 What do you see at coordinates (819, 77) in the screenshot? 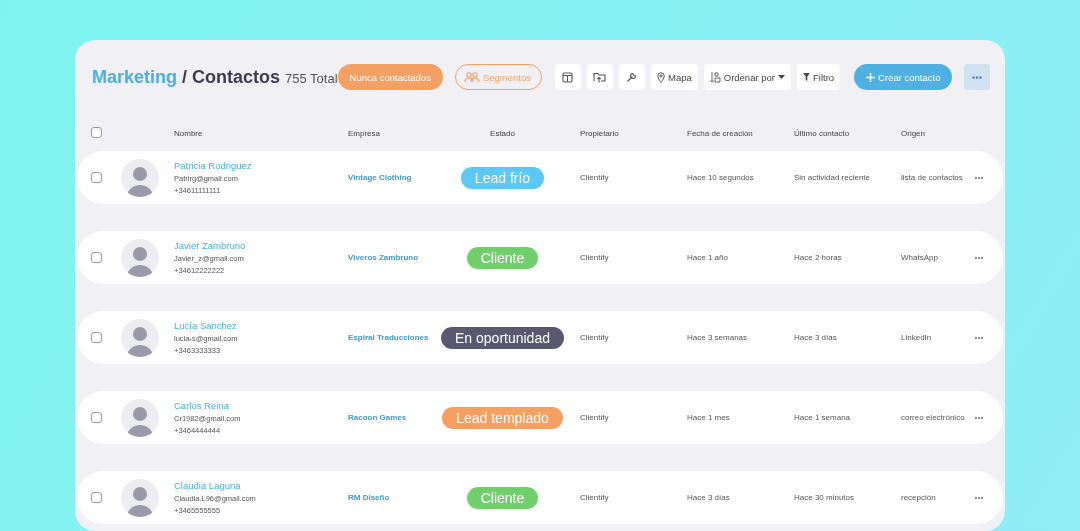
I see `filter-button: Filtro` at bounding box center [819, 77].